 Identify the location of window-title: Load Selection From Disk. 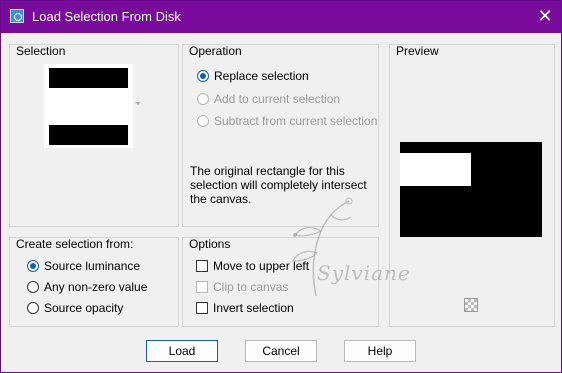
(106, 16).